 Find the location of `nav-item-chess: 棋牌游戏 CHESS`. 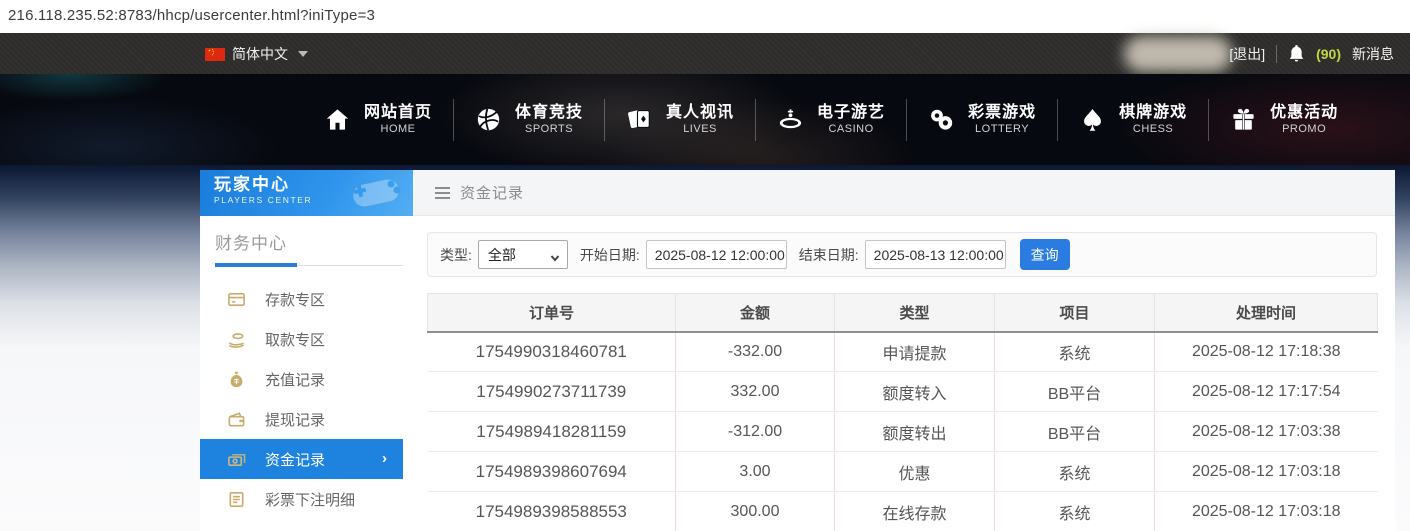

nav-item-chess: 棋牌游戏 CHESS is located at coordinates (1133, 120).